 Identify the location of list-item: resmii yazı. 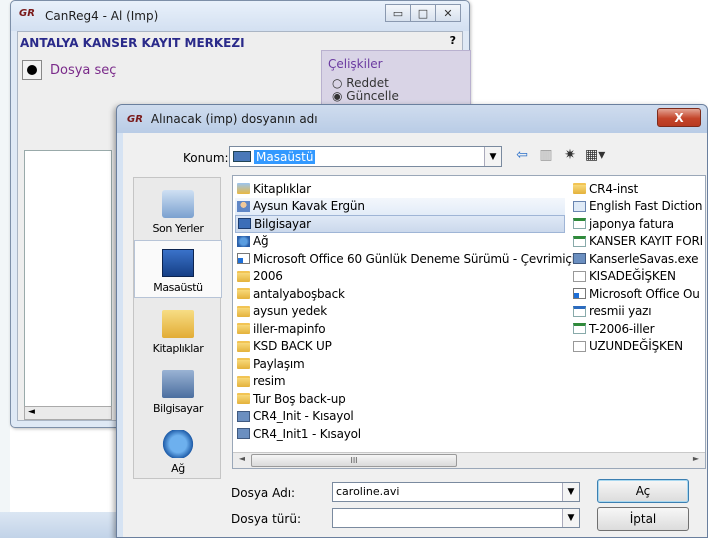
(638, 312).